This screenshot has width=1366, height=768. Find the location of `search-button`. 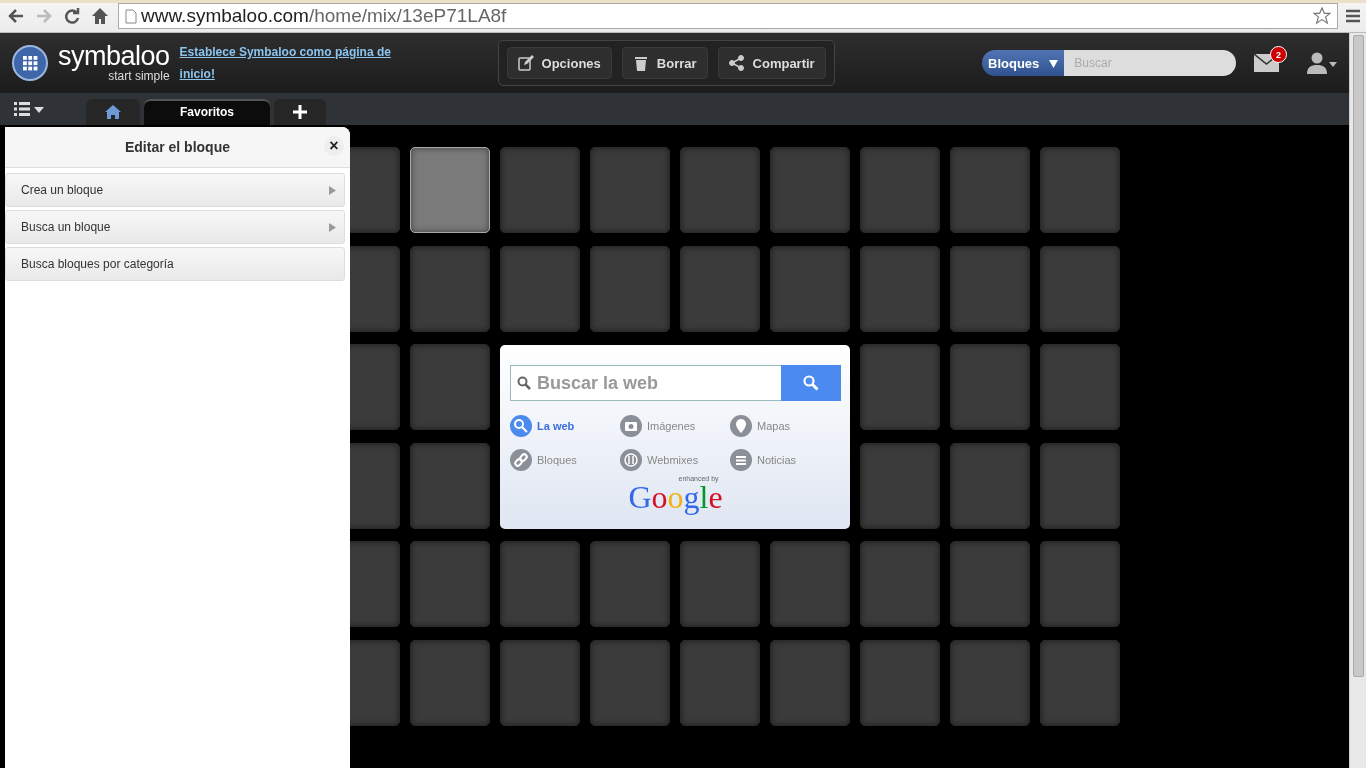

search-button is located at coordinates (811, 383).